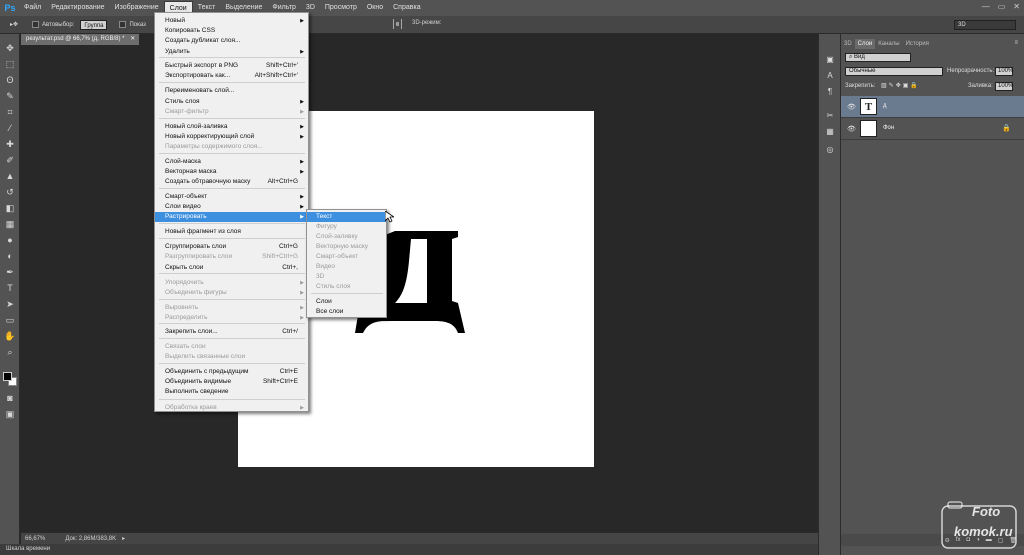 This screenshot has width=1024, height=555. Describe the element at coordinates (231, 308) in the screenshot. I see `layer-menu-item: Выровнять ▶` at that location.